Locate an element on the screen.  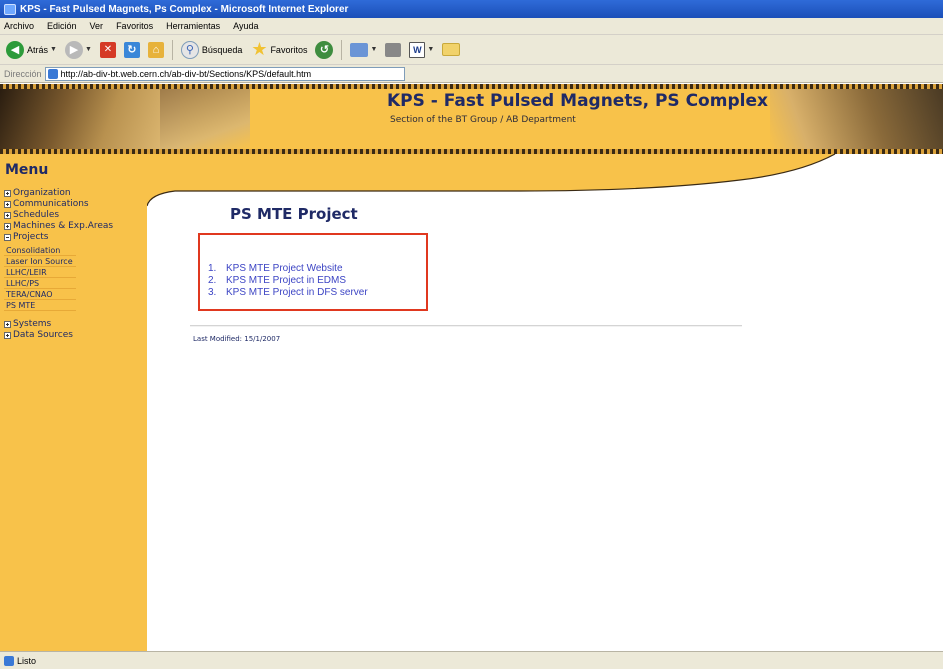
back-button: ◀ Atrás ▼ is located at coordinates (31, 49).